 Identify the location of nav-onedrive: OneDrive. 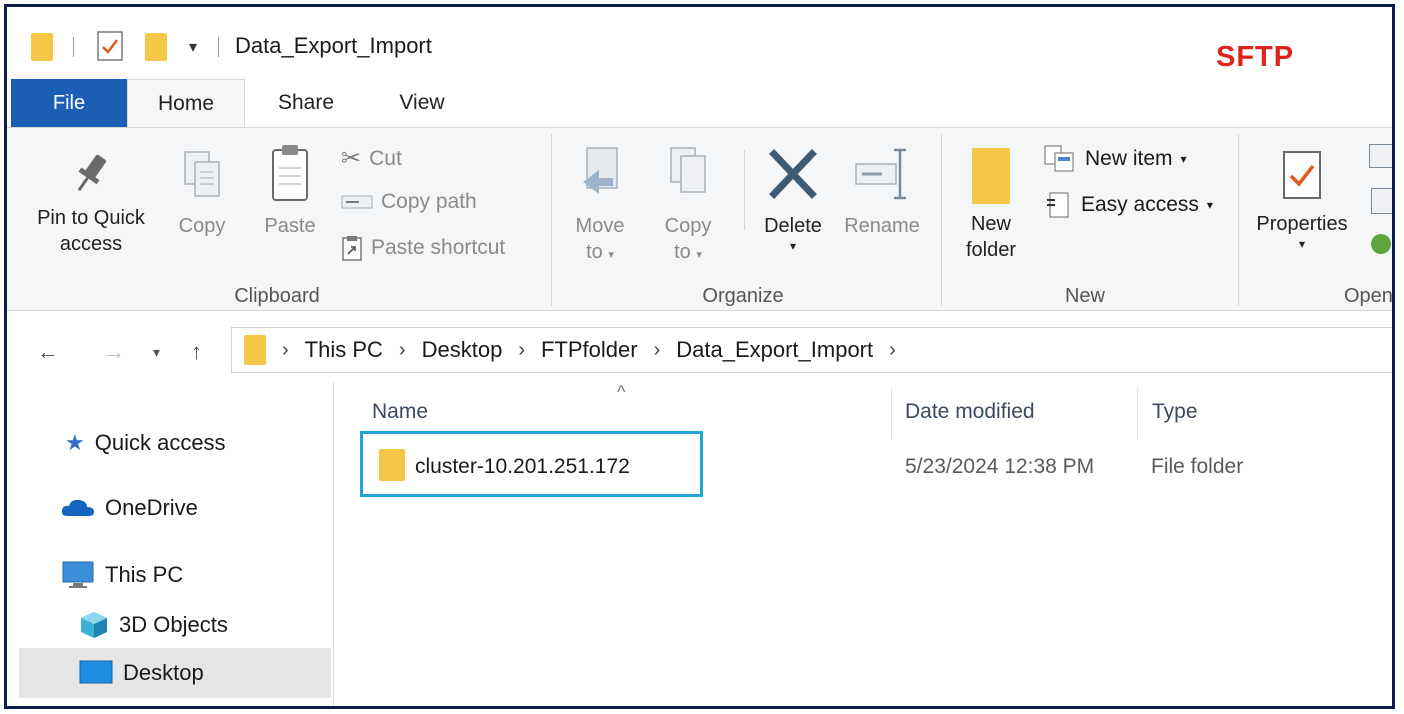
(129, 508).